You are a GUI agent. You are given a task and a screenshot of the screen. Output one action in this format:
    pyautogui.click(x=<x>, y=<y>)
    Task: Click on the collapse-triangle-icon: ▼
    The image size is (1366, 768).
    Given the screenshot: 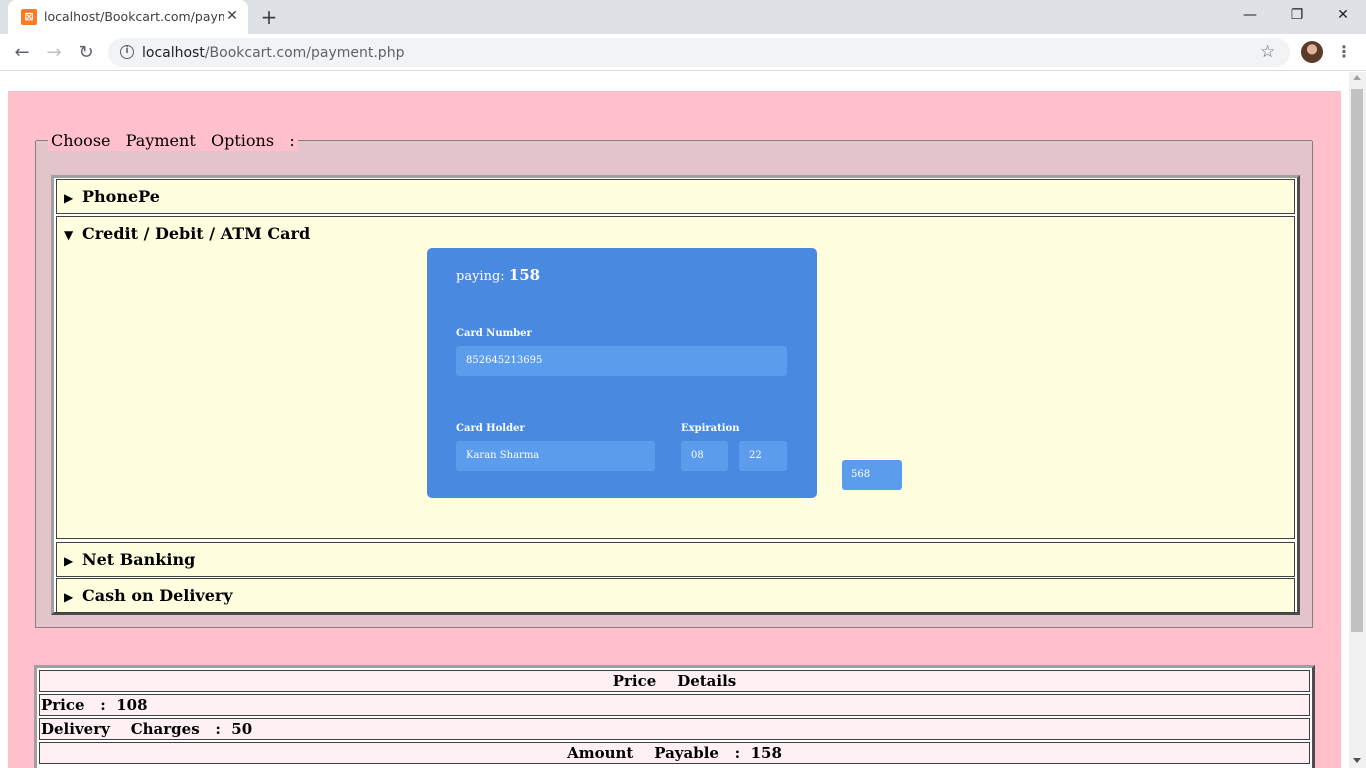 What is the action you would take?
    pyautogui.click(x=69, y=235)
    